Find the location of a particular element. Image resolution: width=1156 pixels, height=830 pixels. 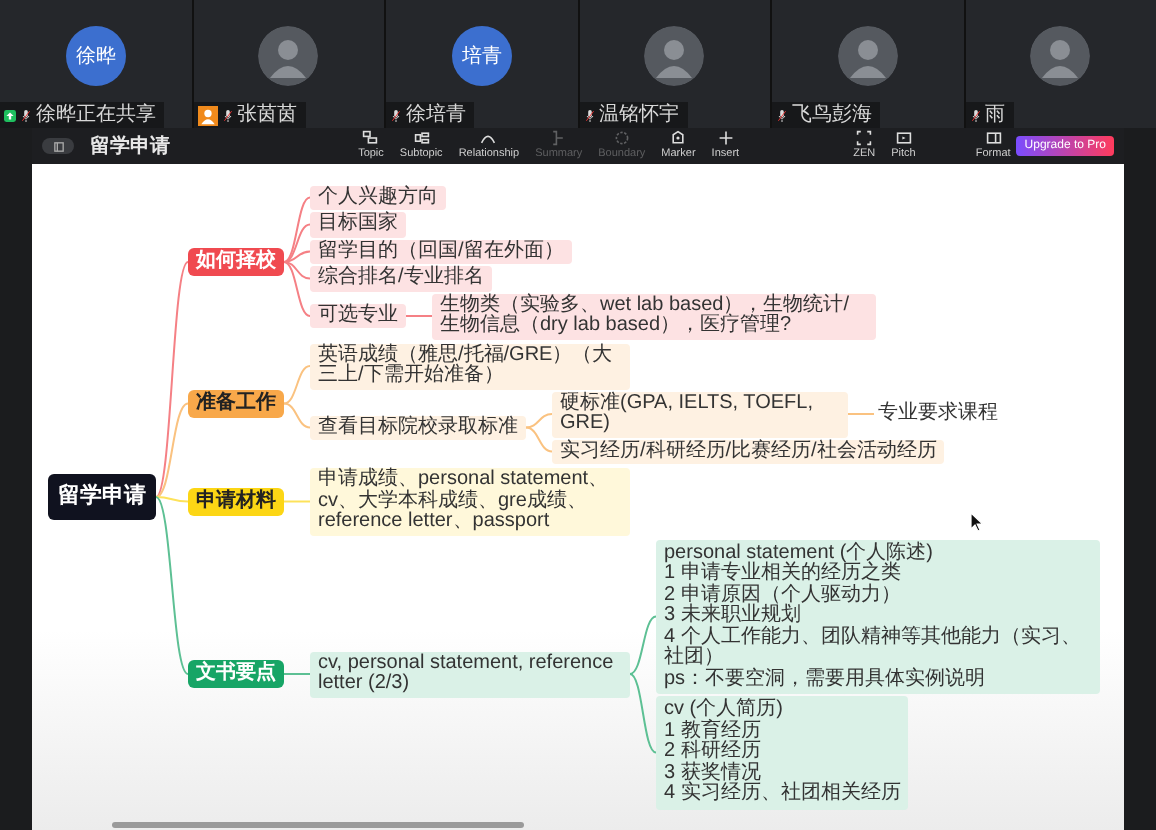

participant-name: 雨 is located at coordinates (995, 115).